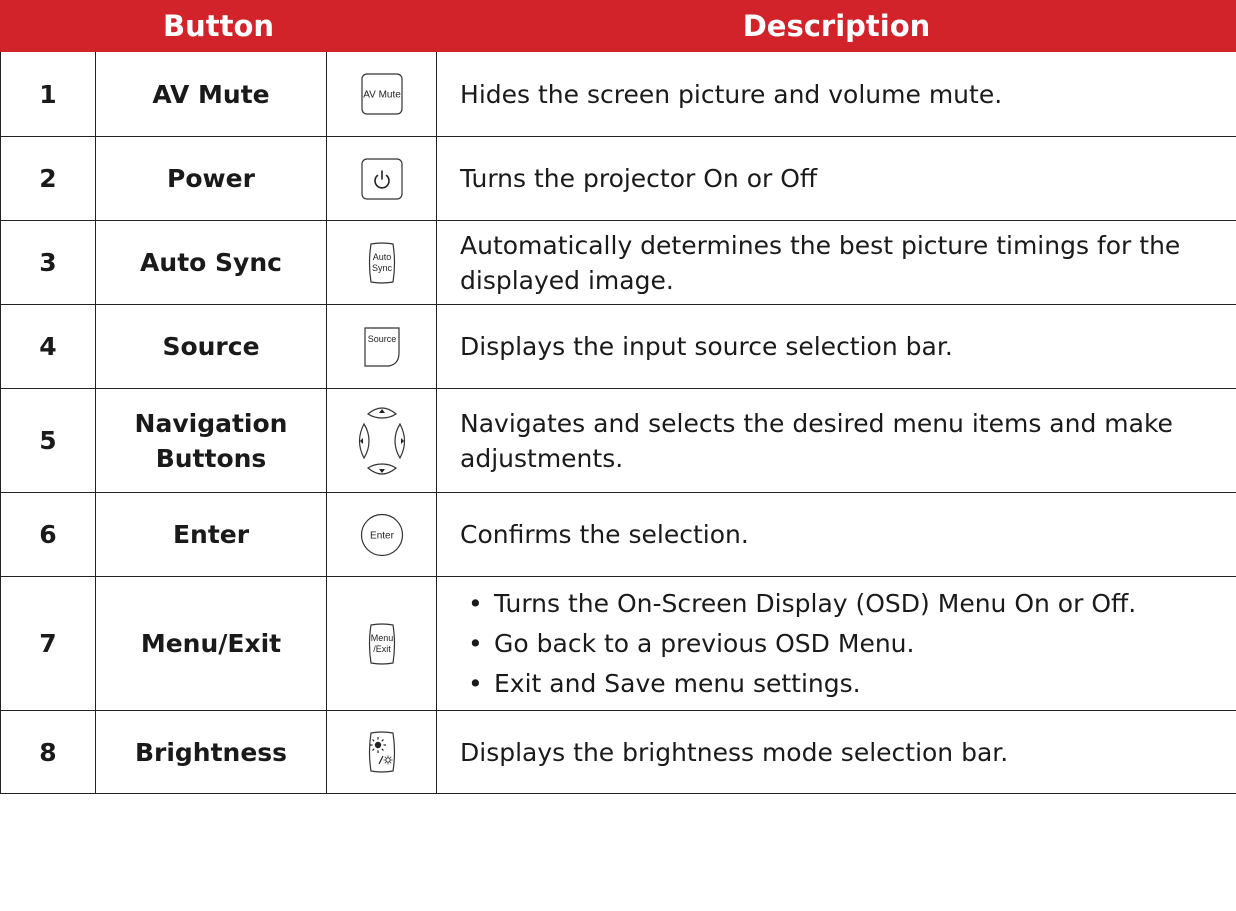 This screenshot has height=911, width=1236. Describe the element at coordinates (381, 638) in the screenshot. I see `key-label-line-1: Menu` at that location.